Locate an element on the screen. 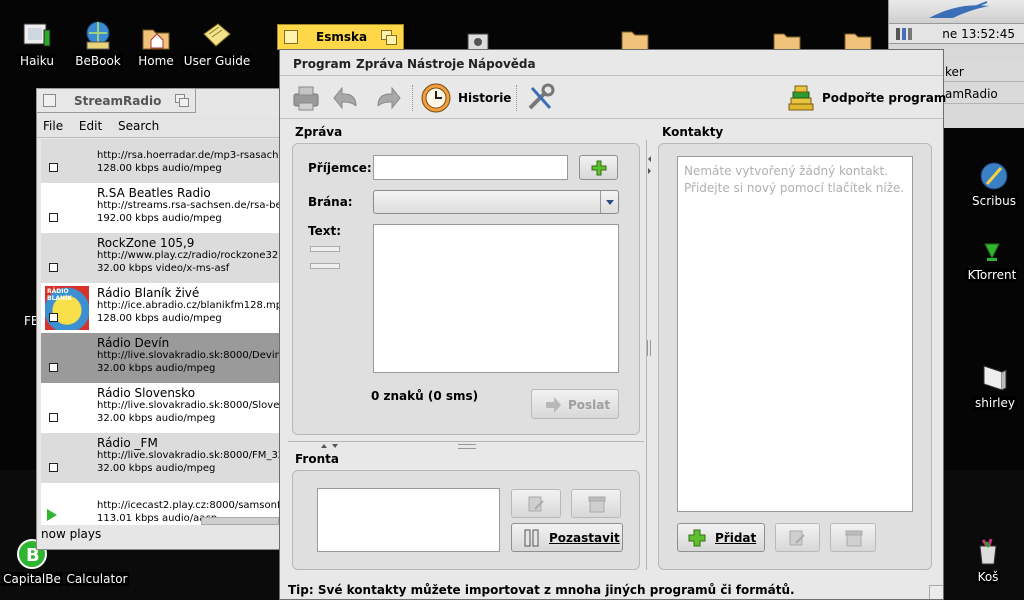  station-url: http://live.slovakradio.sk:8000/Devin_ is located at coordinates (188, 355).